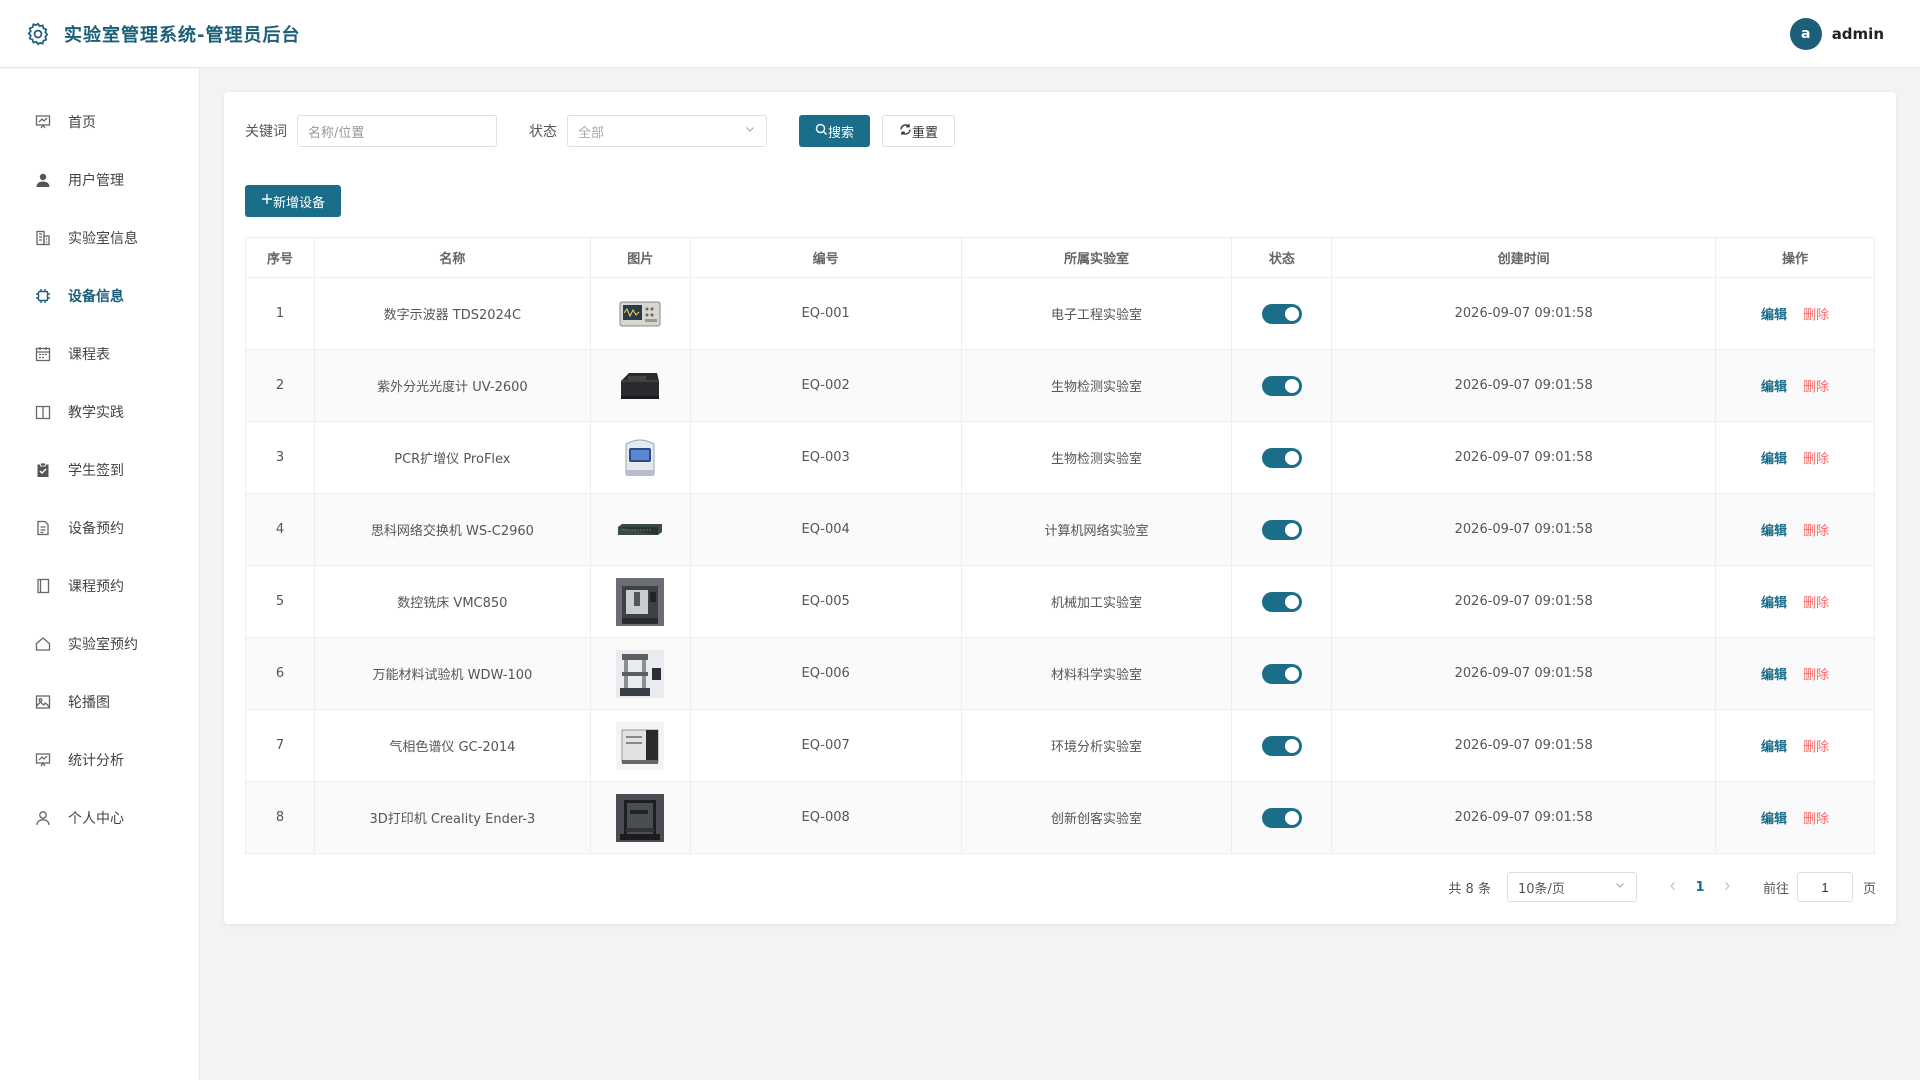 The image size is (1920, 1080). I want to click on network-switch-image, so click(640, 530).